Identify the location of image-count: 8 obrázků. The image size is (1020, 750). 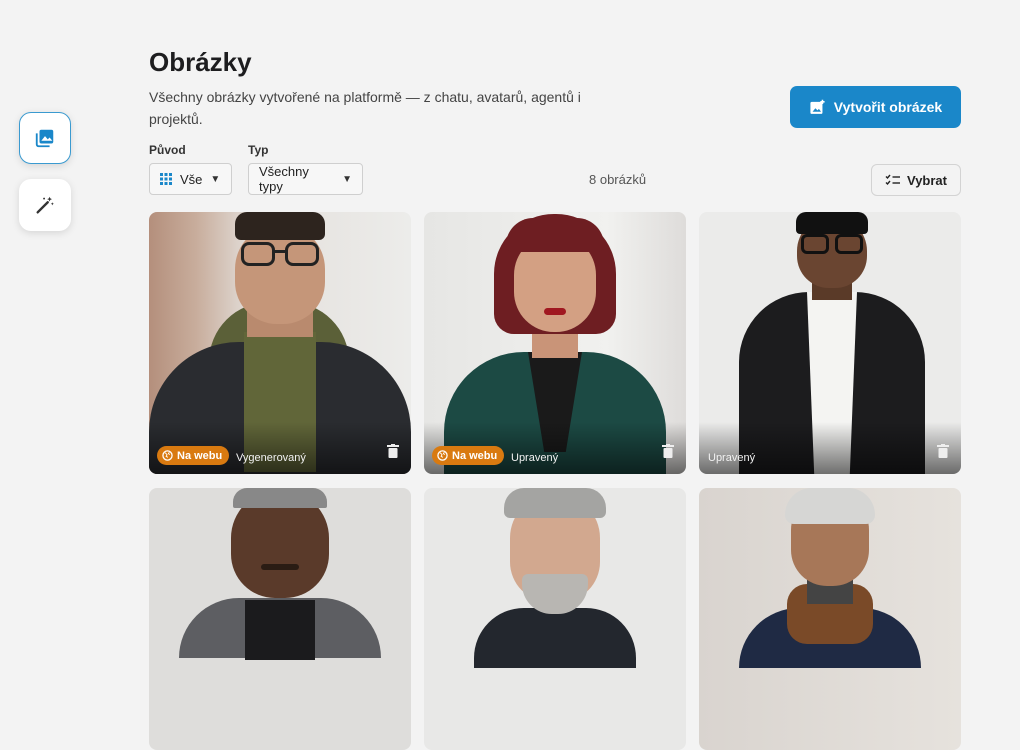
(618, 179).